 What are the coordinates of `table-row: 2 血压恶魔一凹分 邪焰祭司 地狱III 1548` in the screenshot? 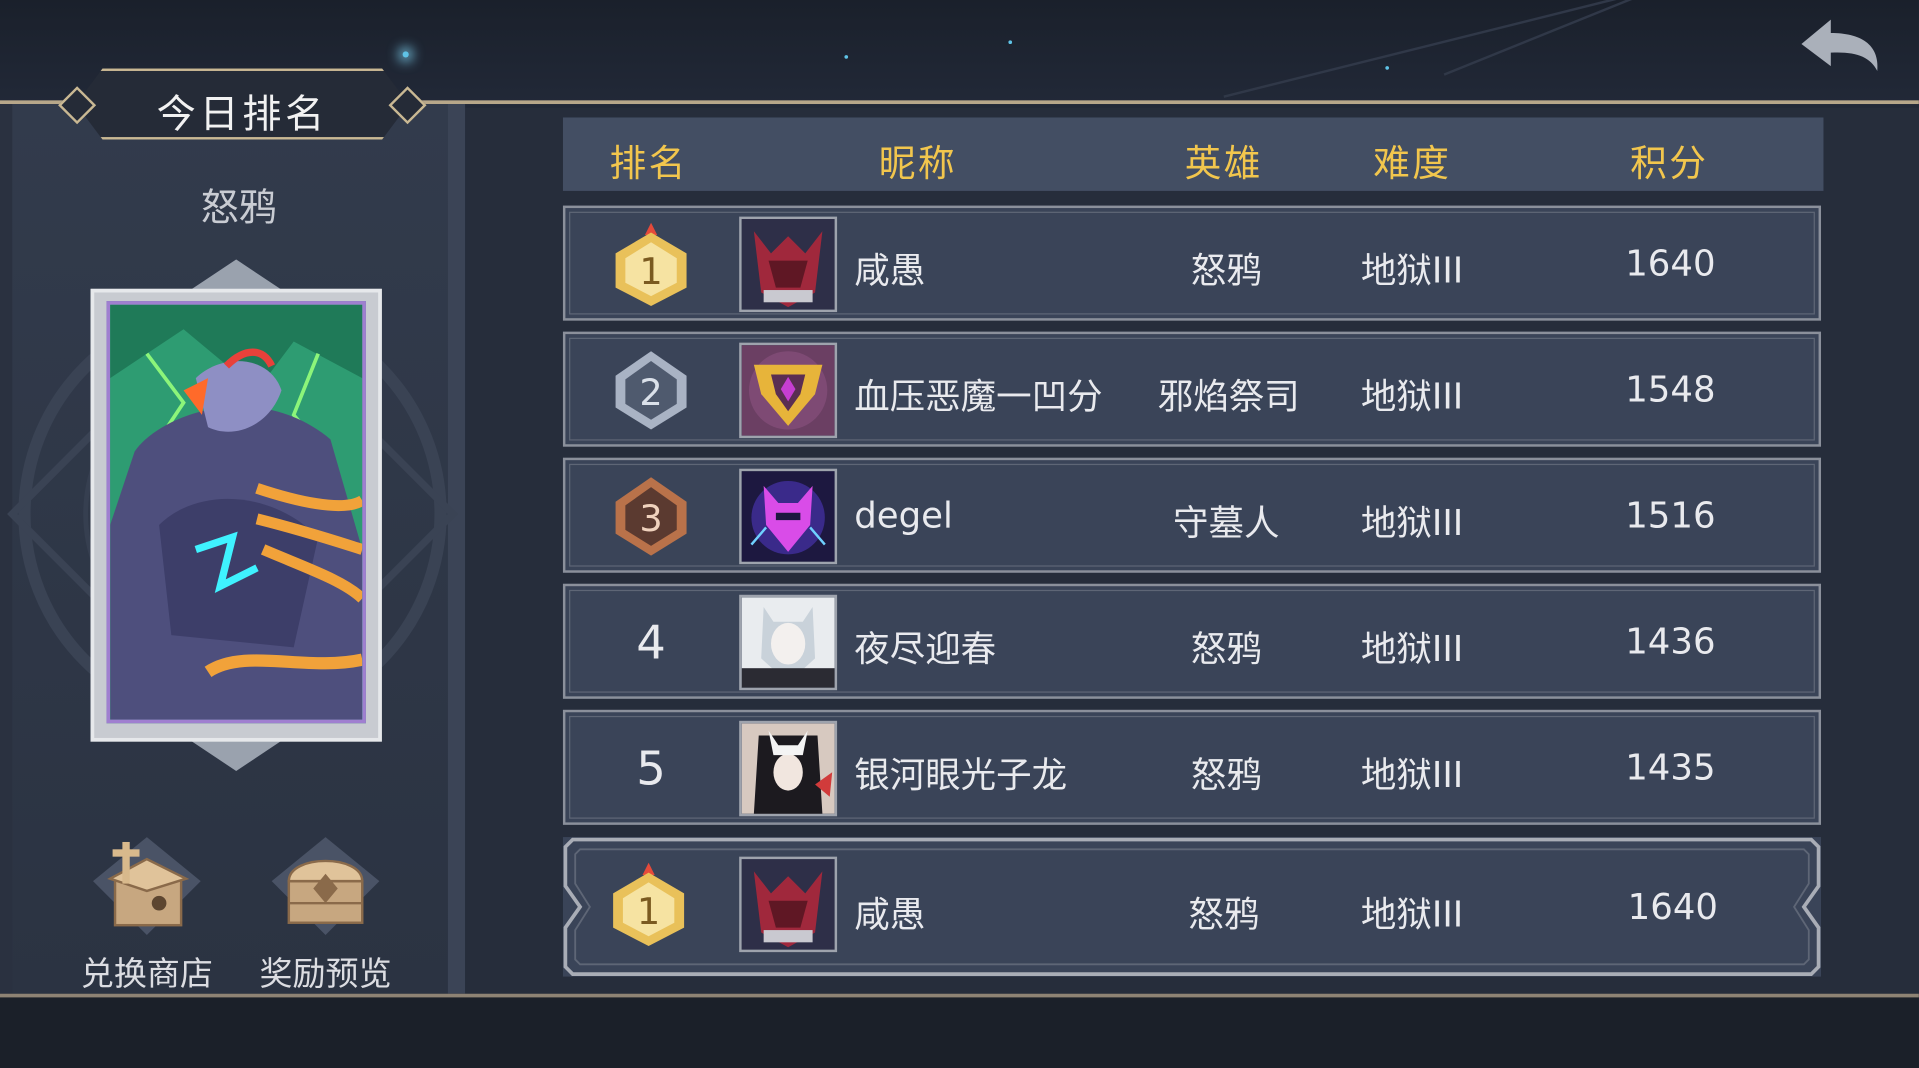 It's located at (1192, 389).